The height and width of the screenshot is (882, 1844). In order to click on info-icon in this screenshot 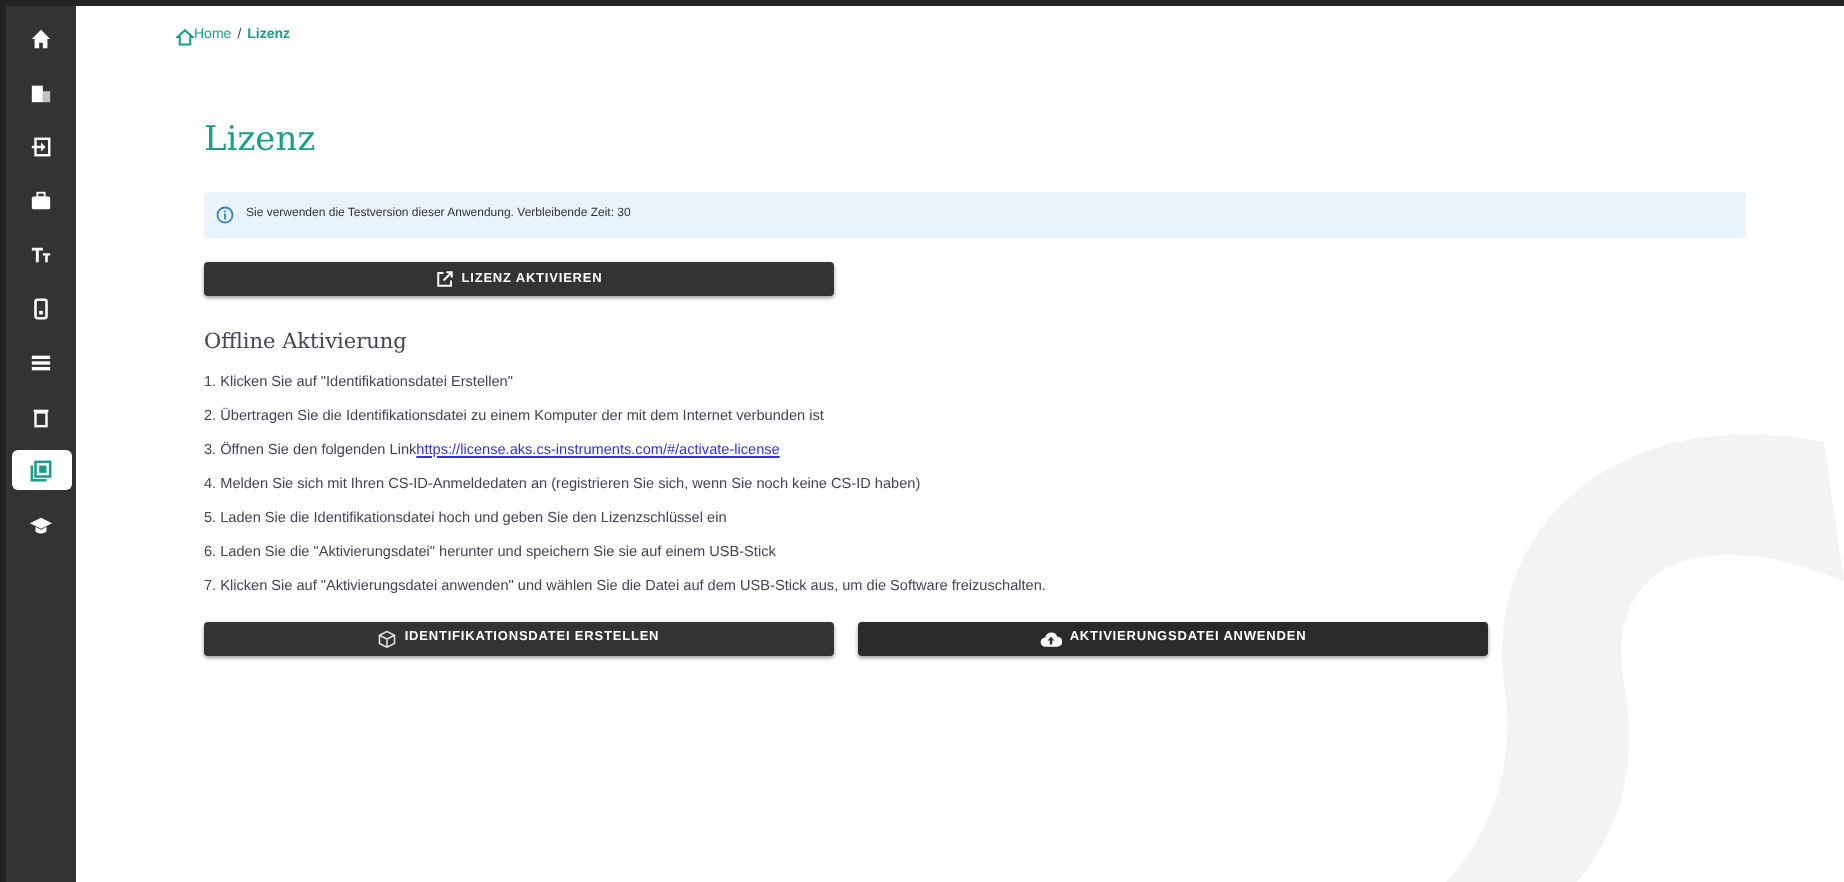, I will do `click(225, 214)`.